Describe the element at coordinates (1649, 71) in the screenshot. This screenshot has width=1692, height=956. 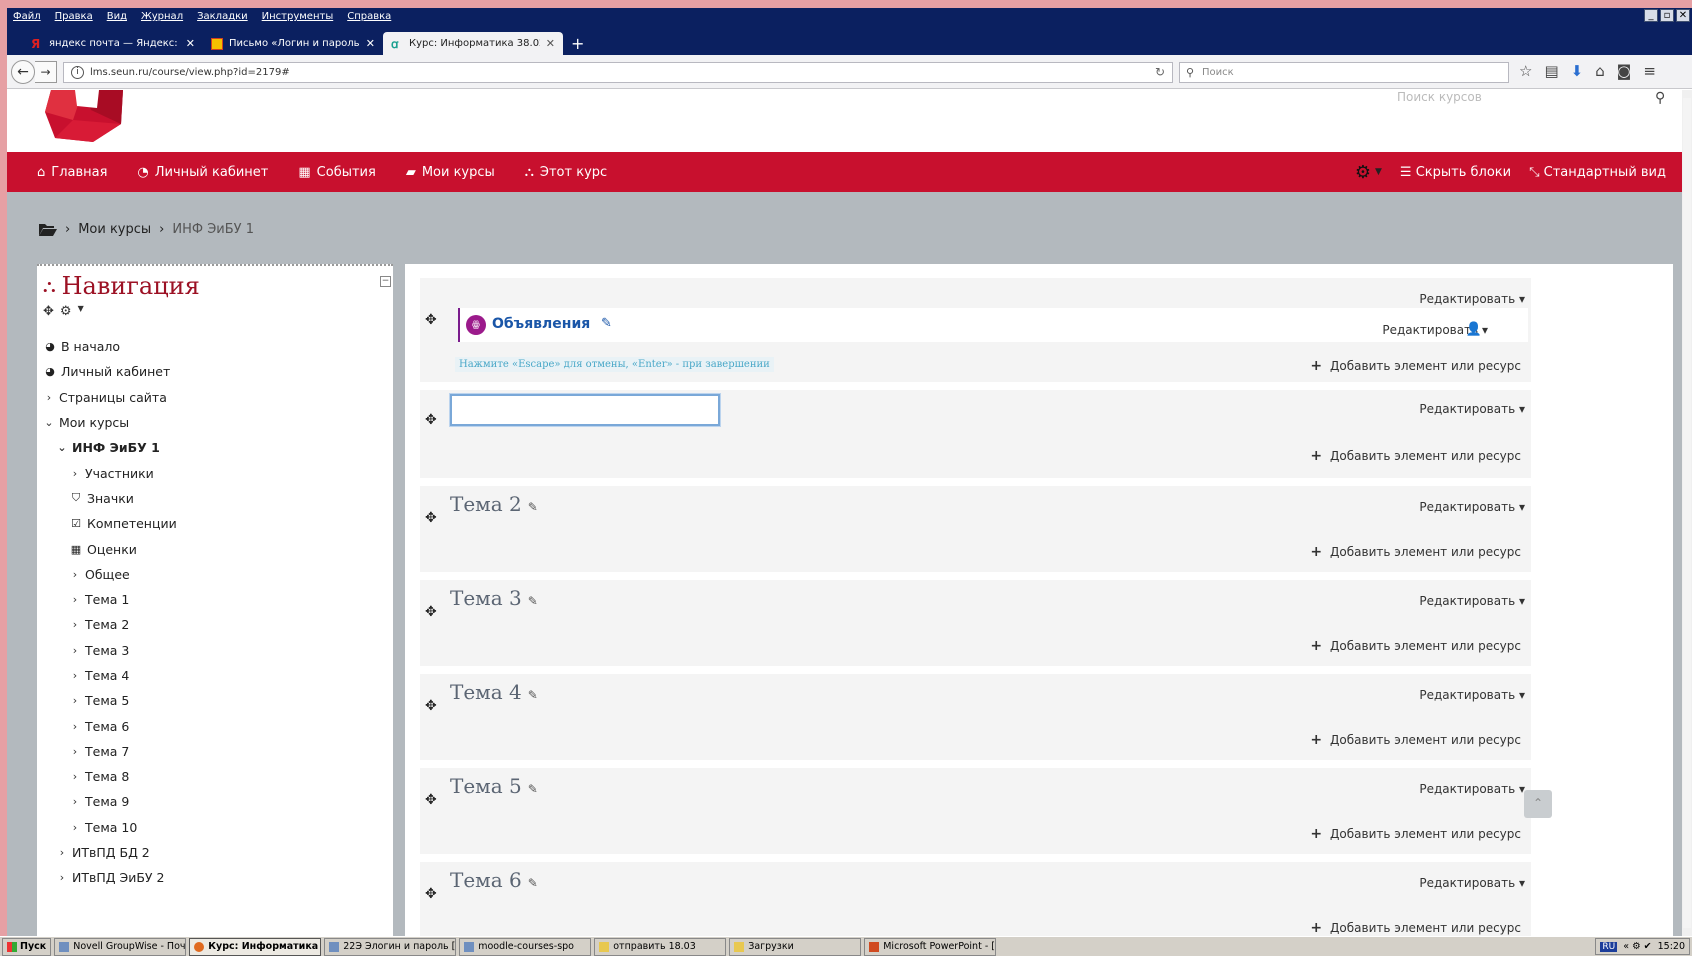
I see `hamburger-menu-icon: ≡` at that location.